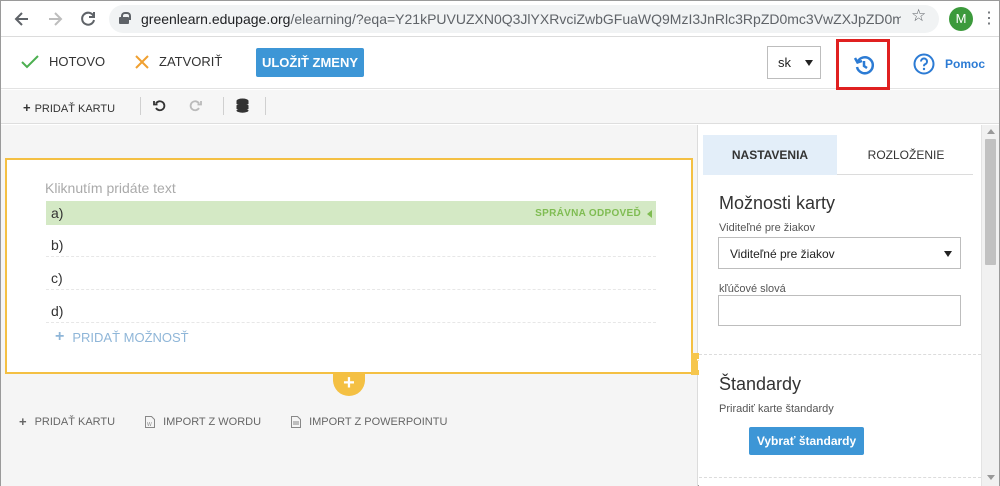  I want to click on forward-arrow-icon, so click(55, 19).